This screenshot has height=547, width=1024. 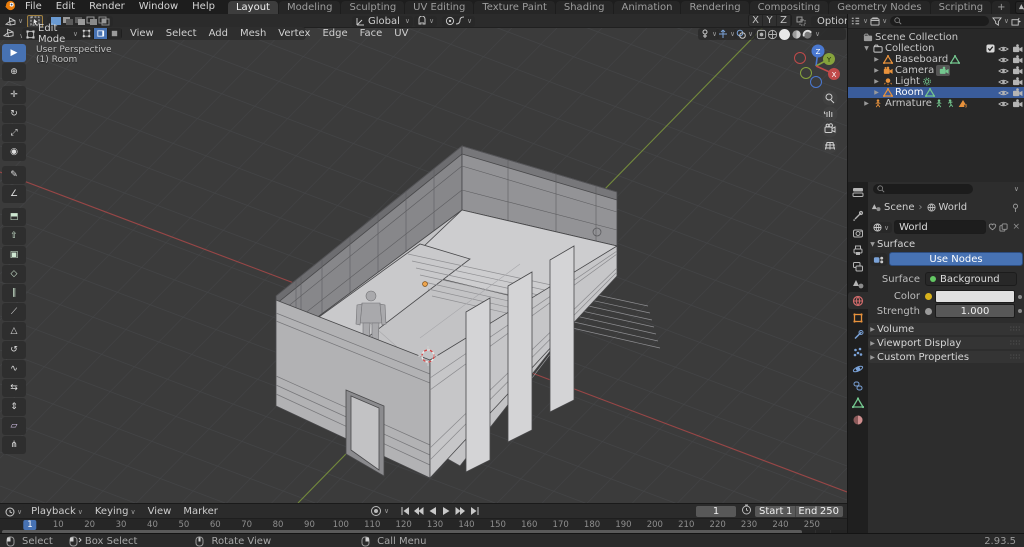 I want to click on outliner-row-baseboard: ▶ Baseboard, so click(x=936, y=59).